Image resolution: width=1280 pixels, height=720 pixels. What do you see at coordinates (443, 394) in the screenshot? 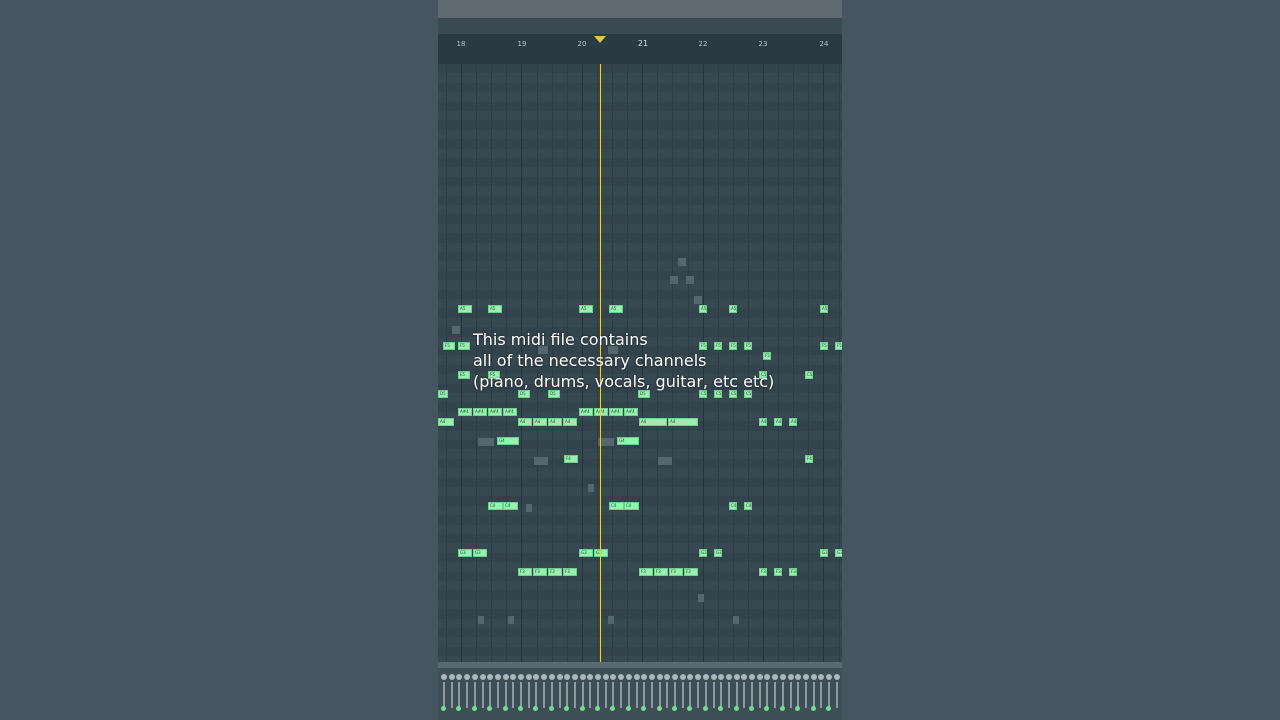
I see `midi-note: D5` at bounding box center [443, 394].